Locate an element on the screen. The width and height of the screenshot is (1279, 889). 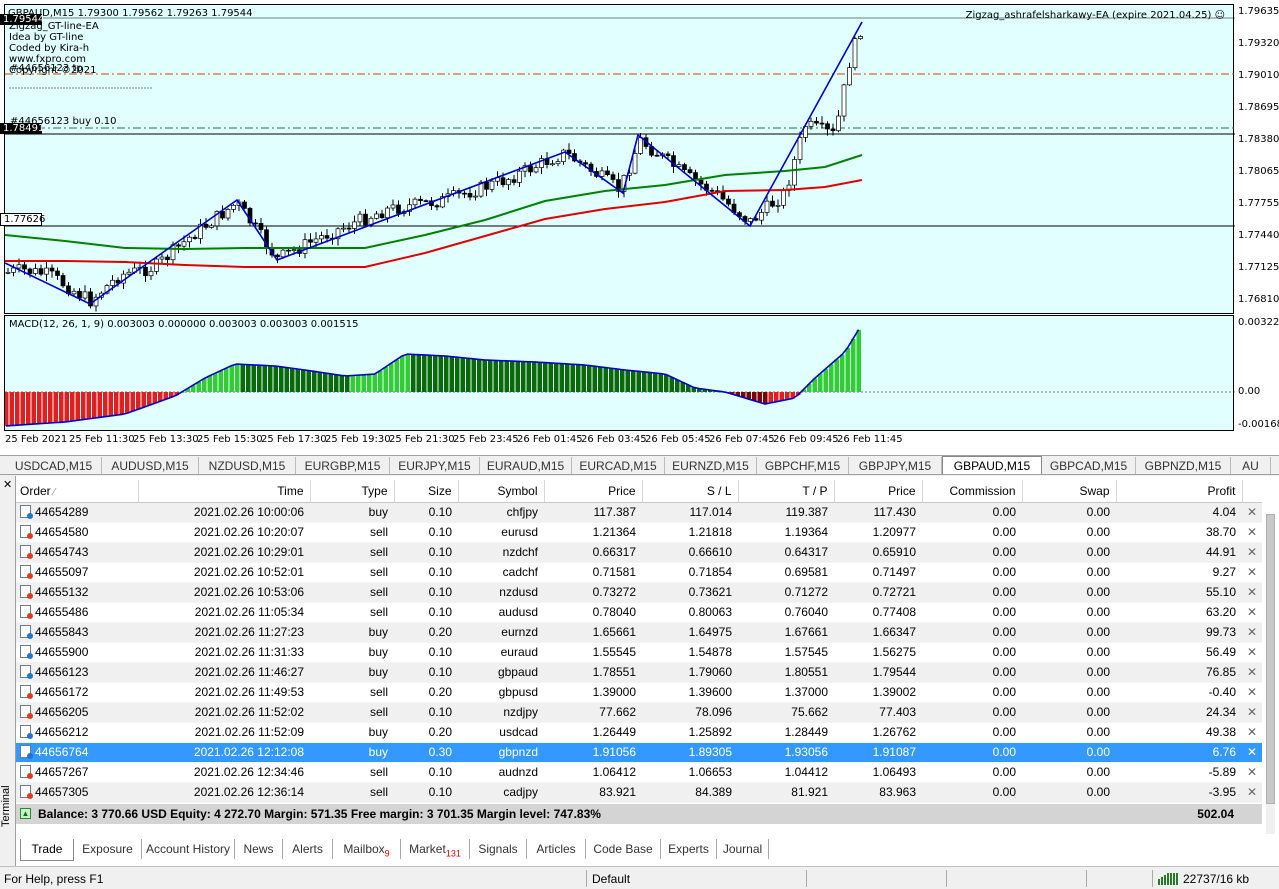
traffic-counter: 22737/16 kb is located at coordinates (1216, 879).